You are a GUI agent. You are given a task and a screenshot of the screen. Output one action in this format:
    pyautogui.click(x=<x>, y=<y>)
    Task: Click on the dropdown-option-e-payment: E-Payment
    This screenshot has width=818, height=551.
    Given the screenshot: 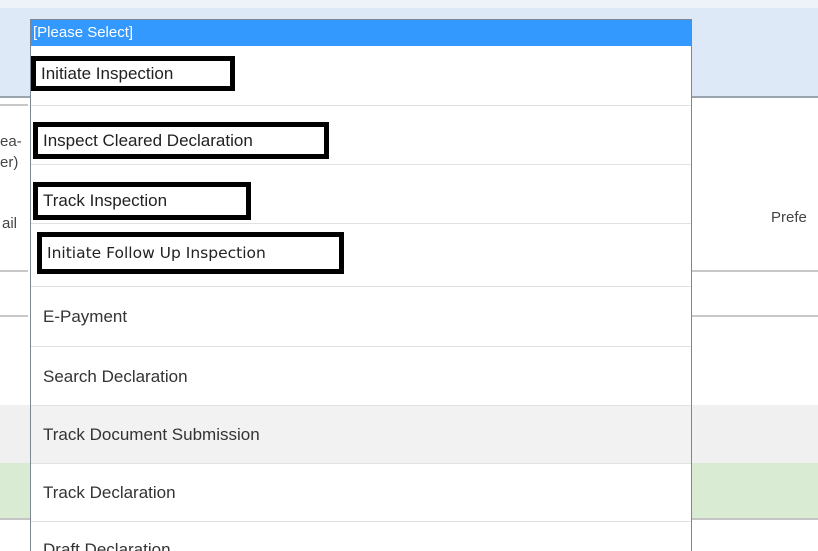 What is the action you would take?
    pyautogui.click(x=361, y=317)
    